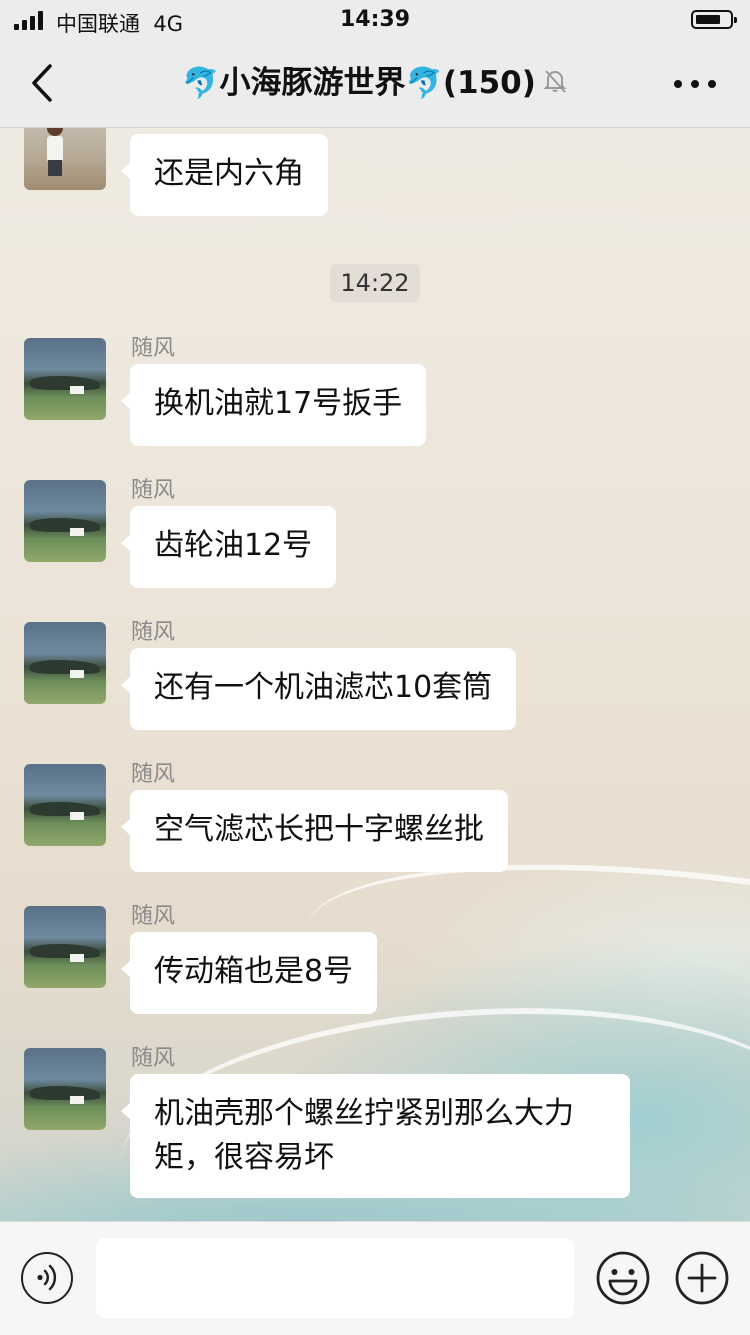 The image size is (750, 1335). I want to click on emoji-icon, so click(623, 1278).